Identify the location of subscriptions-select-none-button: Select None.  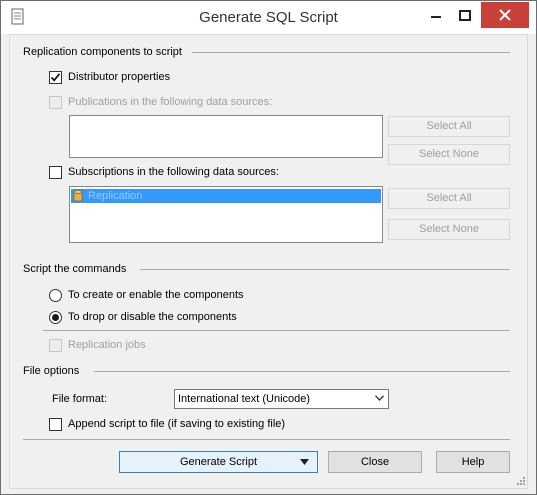
(449, 229).